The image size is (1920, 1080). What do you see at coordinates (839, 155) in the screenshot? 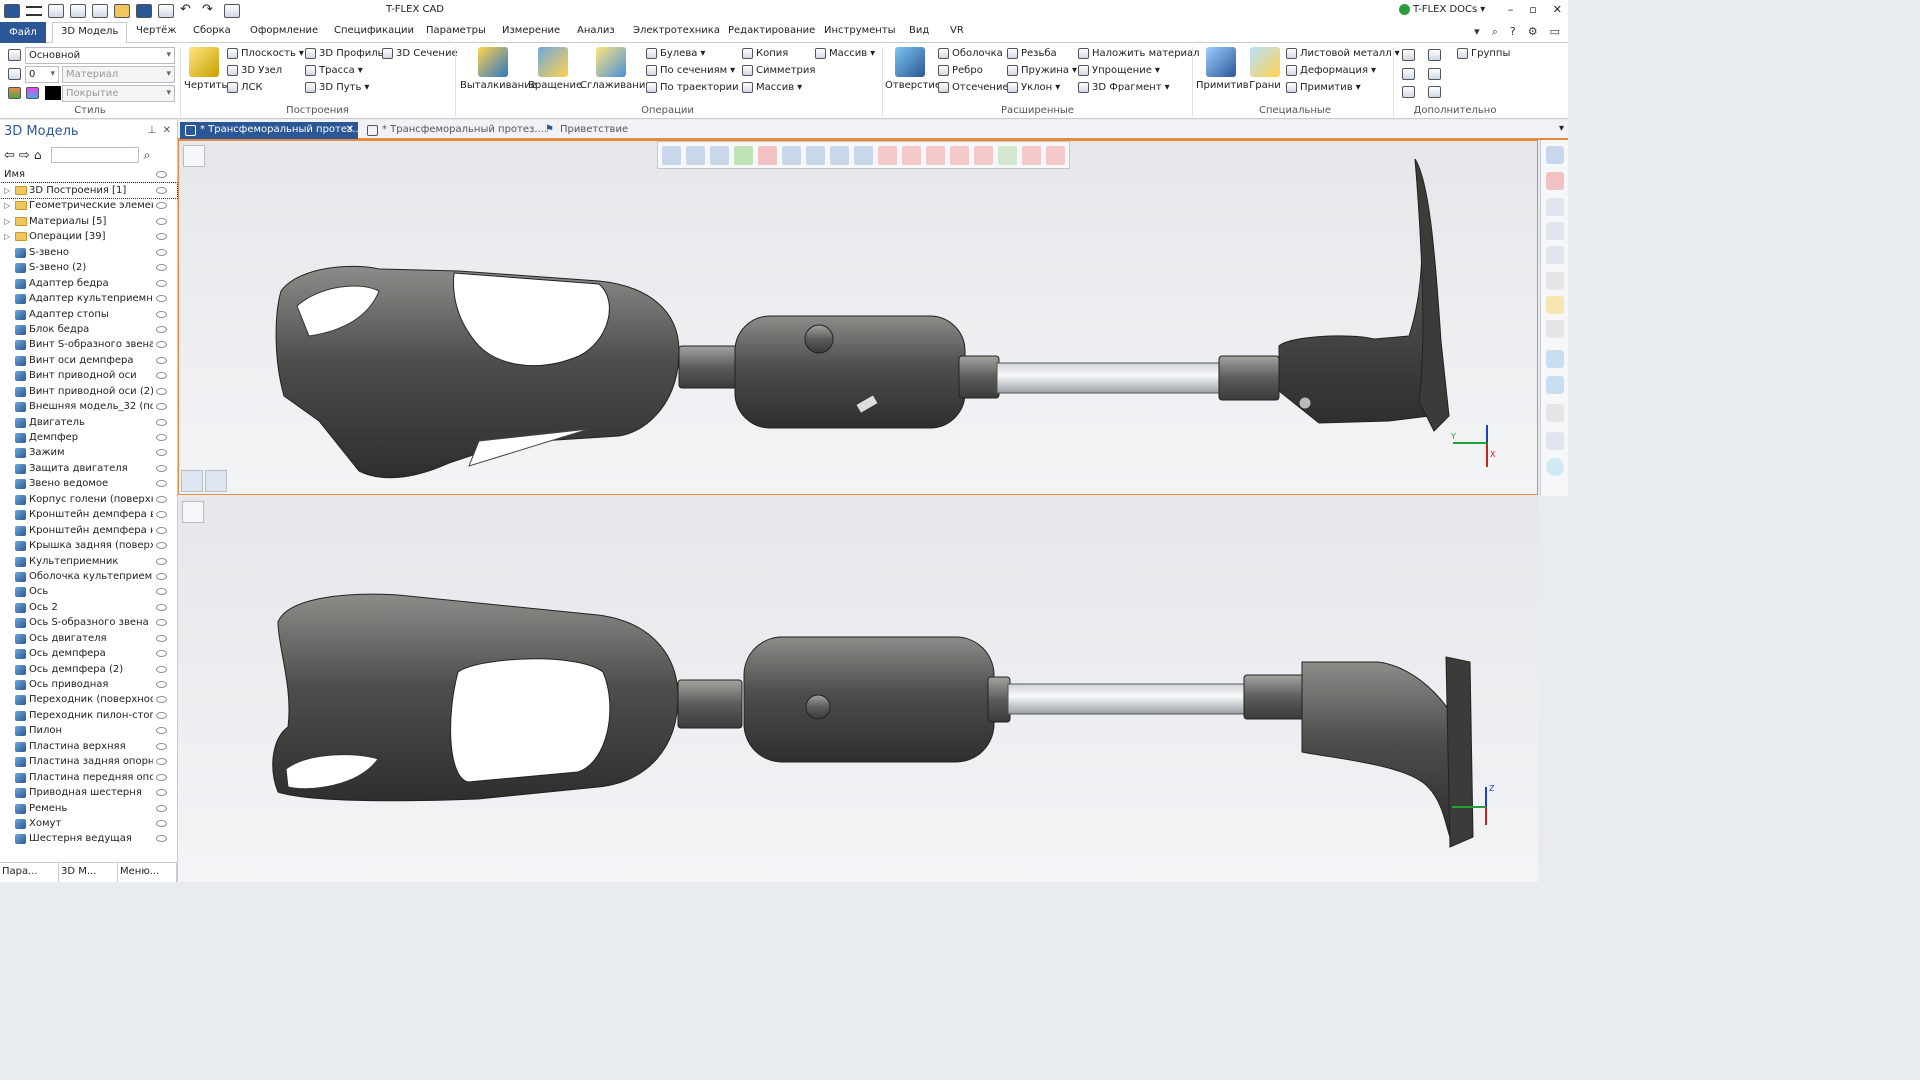
I see `axes-3d-icon` at bounding box center [839, 155].